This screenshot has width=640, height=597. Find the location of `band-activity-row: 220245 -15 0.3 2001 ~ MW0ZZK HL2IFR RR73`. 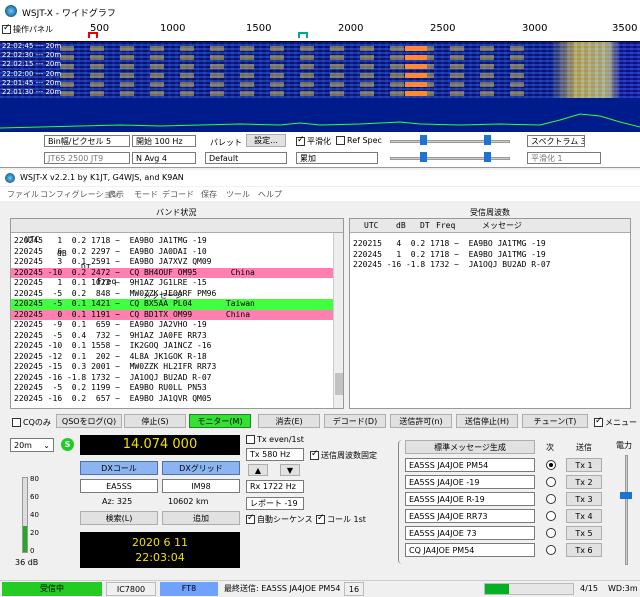

band-activity-row: 220245 -15 0.3 2001 ~ MW0ZZK HL2IFR RR73 is located at coordinates (172, 367).